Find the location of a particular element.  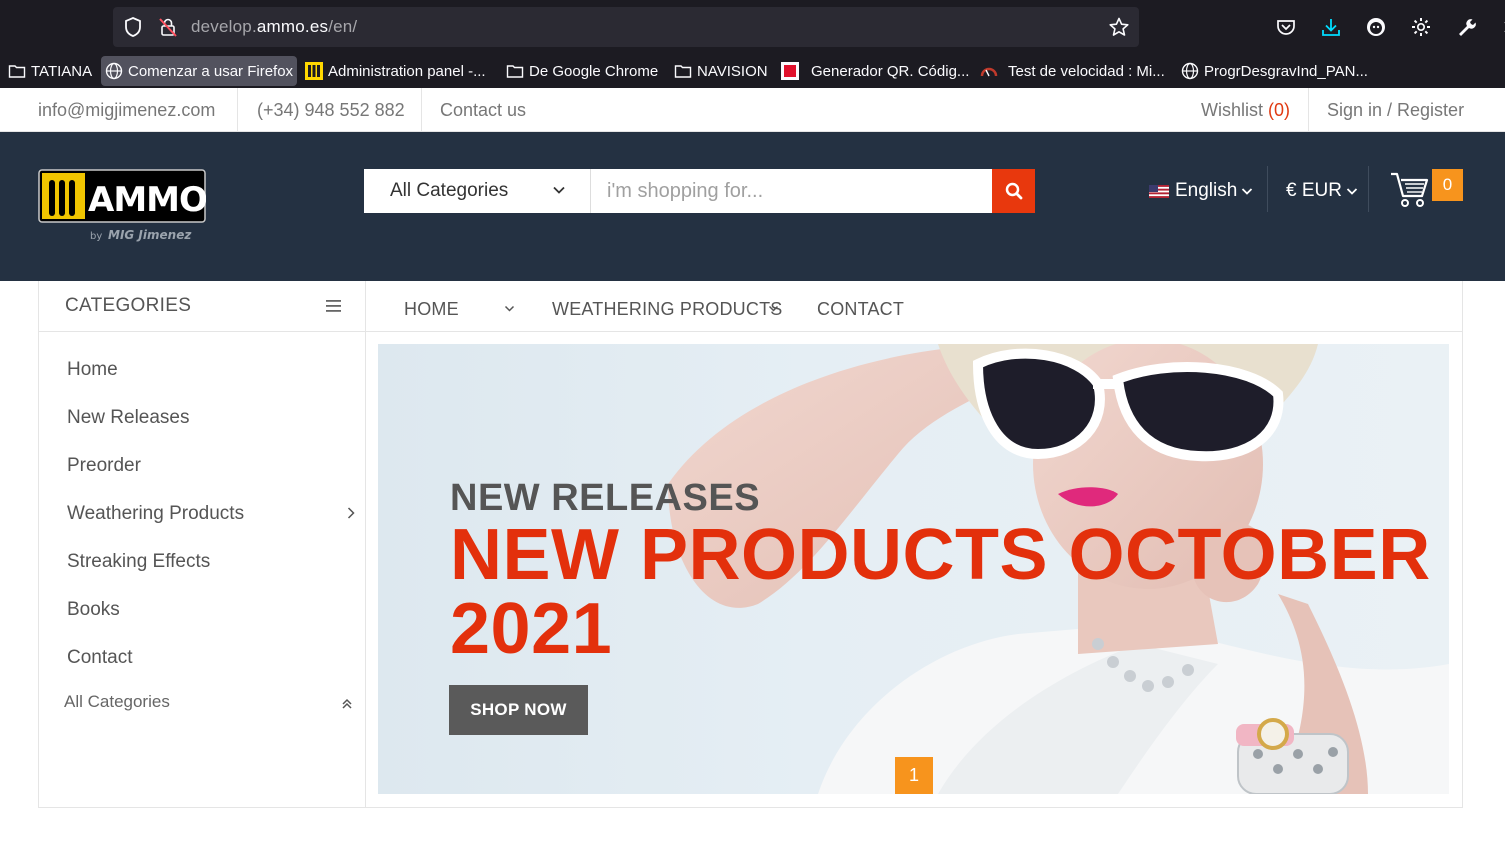

email-link: info@migjimenez.com is located at coordinates (126, 110).